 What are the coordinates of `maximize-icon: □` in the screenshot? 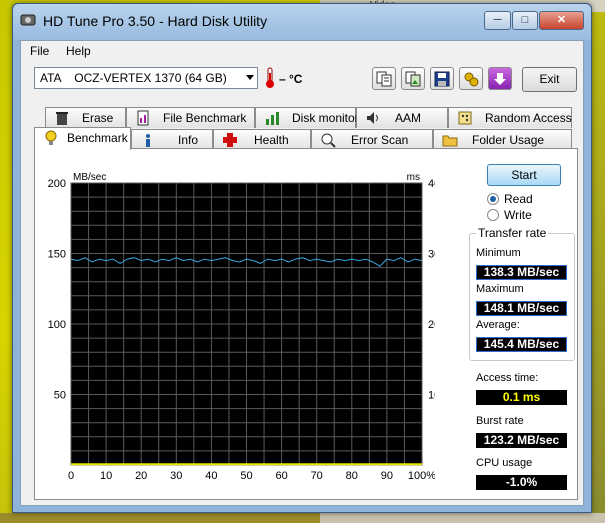 It's located at (525, 20).